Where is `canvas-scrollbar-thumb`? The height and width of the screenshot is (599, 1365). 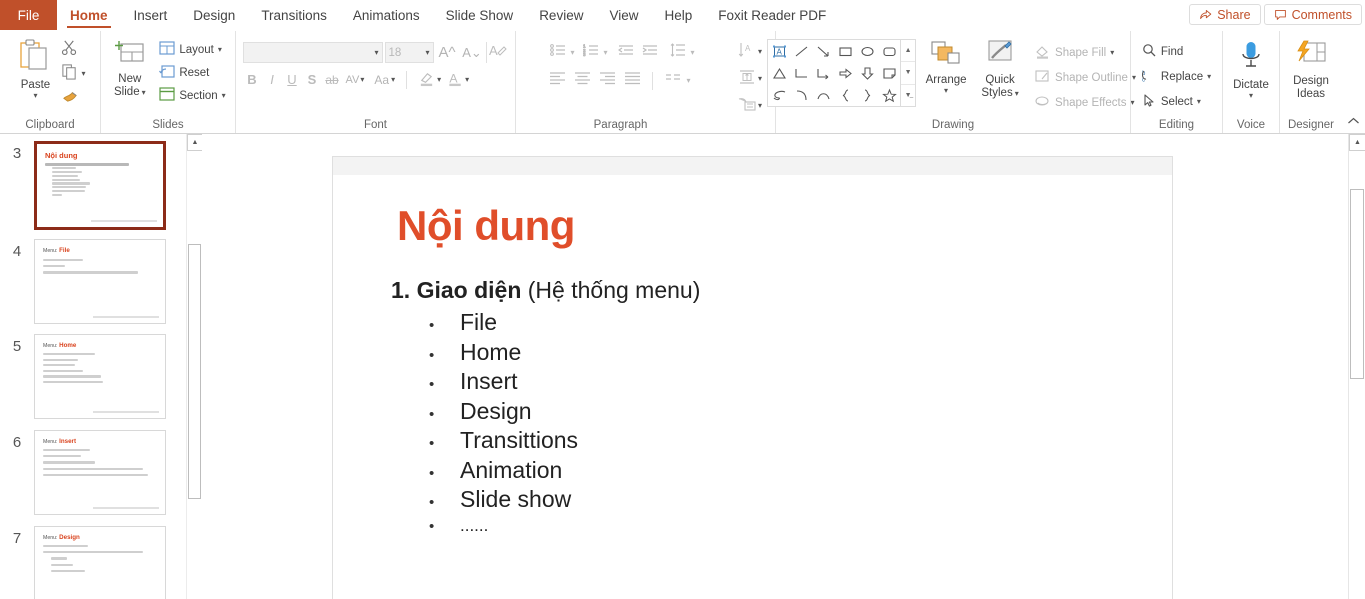 canvas-scrollbar-thumb is located at coordinates (1357, 284).